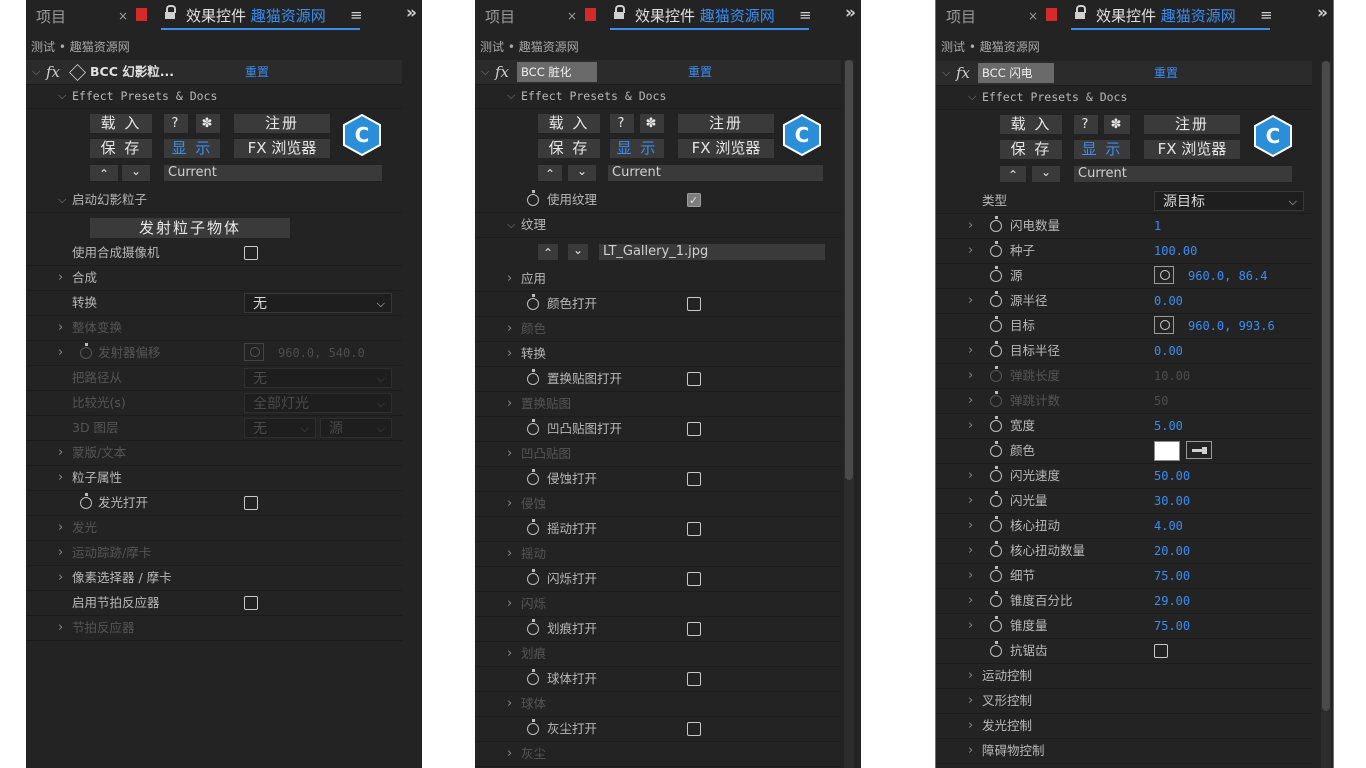 The width and height of the screenshot is (1366, 768). Describe the element at coordinates (652, 123) in the screenshot. I see `settings-gear-button: ✽` at that location.